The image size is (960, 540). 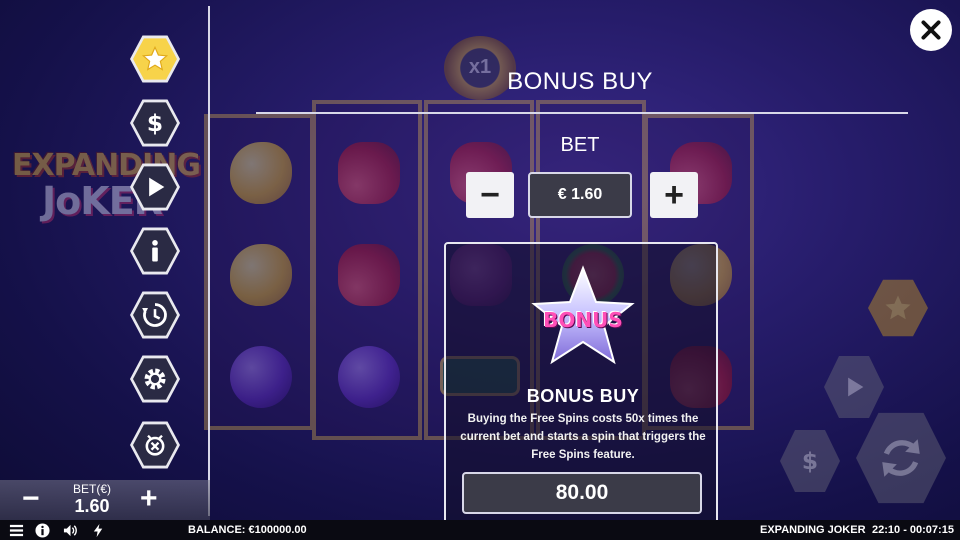 I want to click on bet-value: 1.60, so click(x=92, y=506).